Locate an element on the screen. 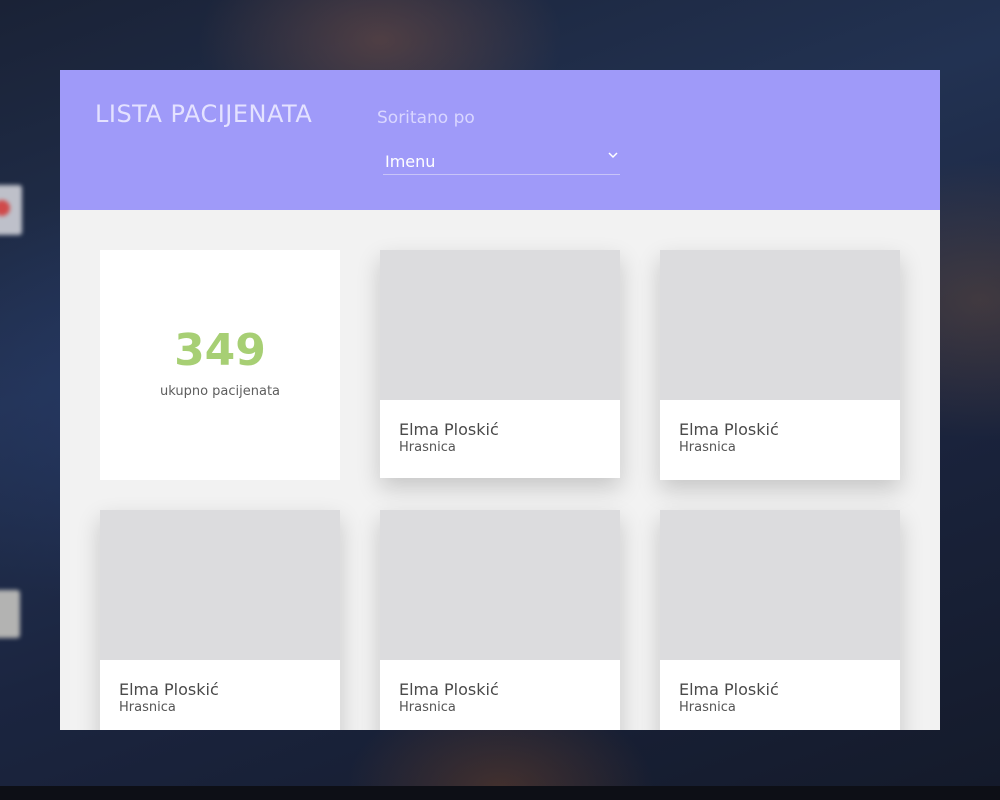  total-patients-card: 349 ukupno pacijenata is located at coordinates (220, 365).